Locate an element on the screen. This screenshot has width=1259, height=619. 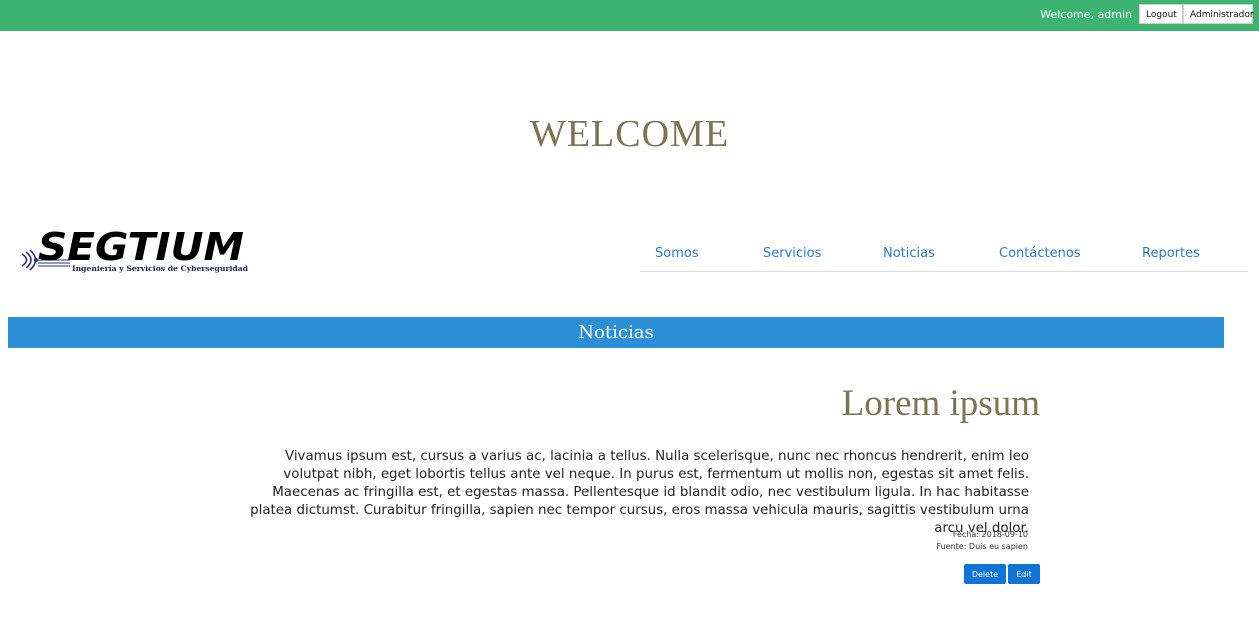
edit-button: Edit is located at coordinates (1024, 574).